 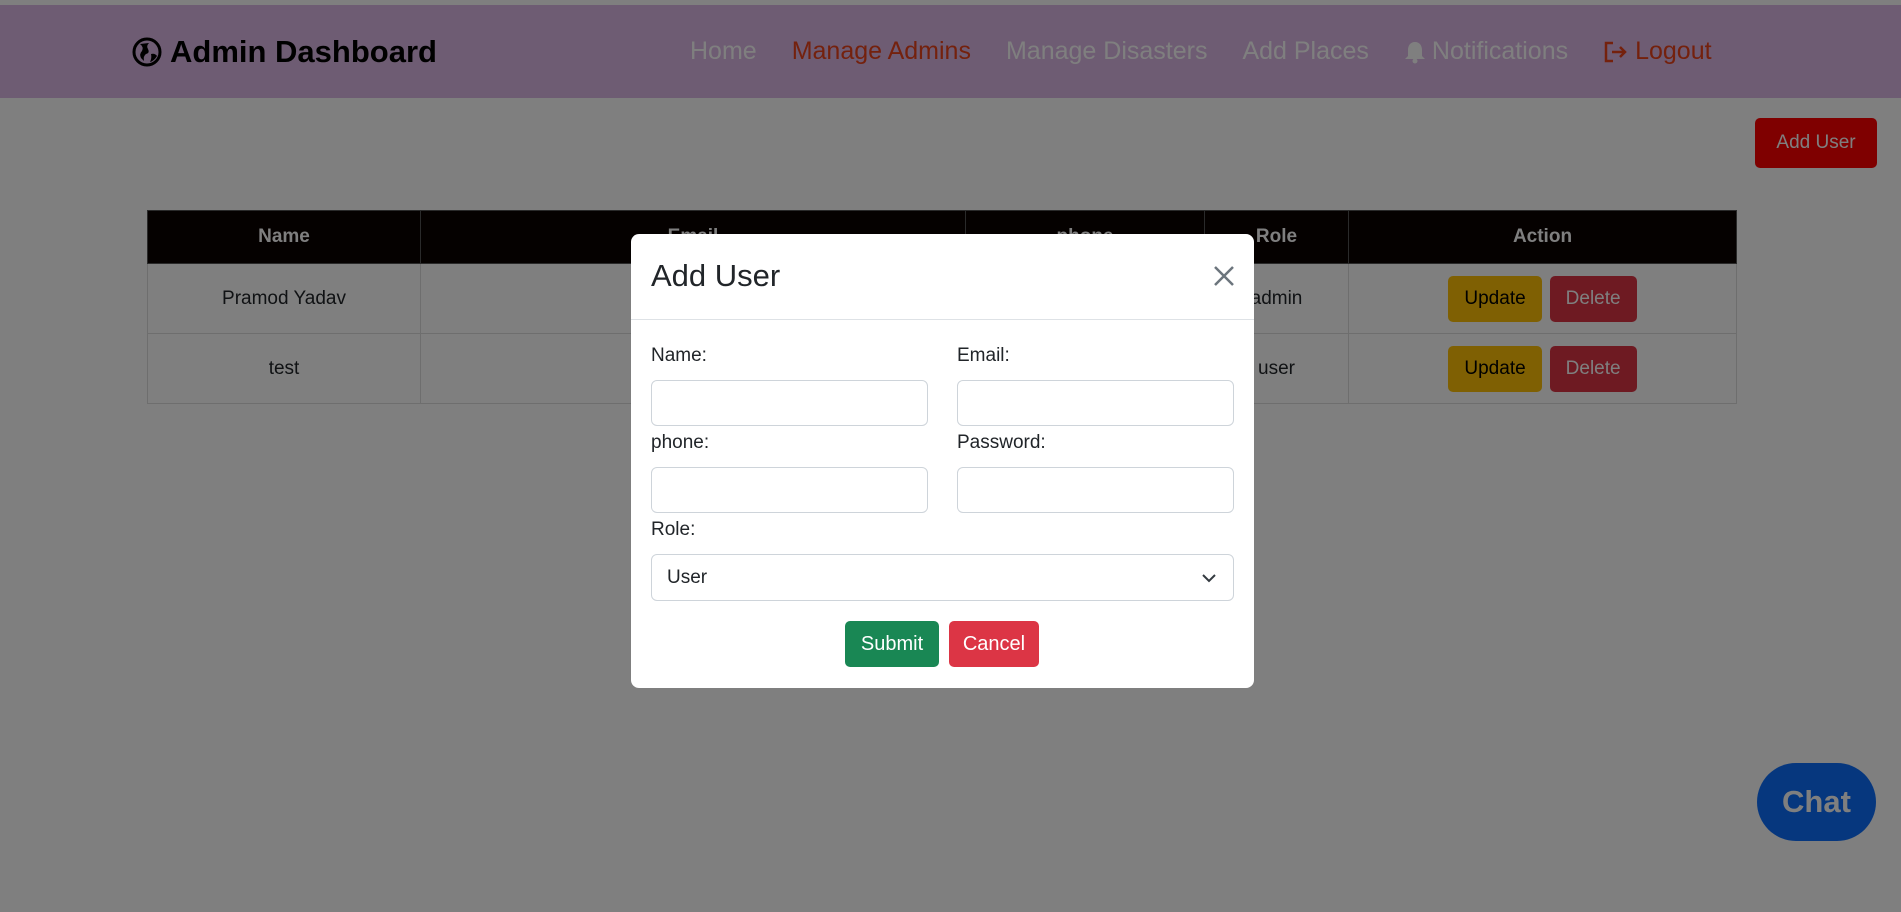 I want to click on chevron-down-icon, so click(x=1209, y=578).